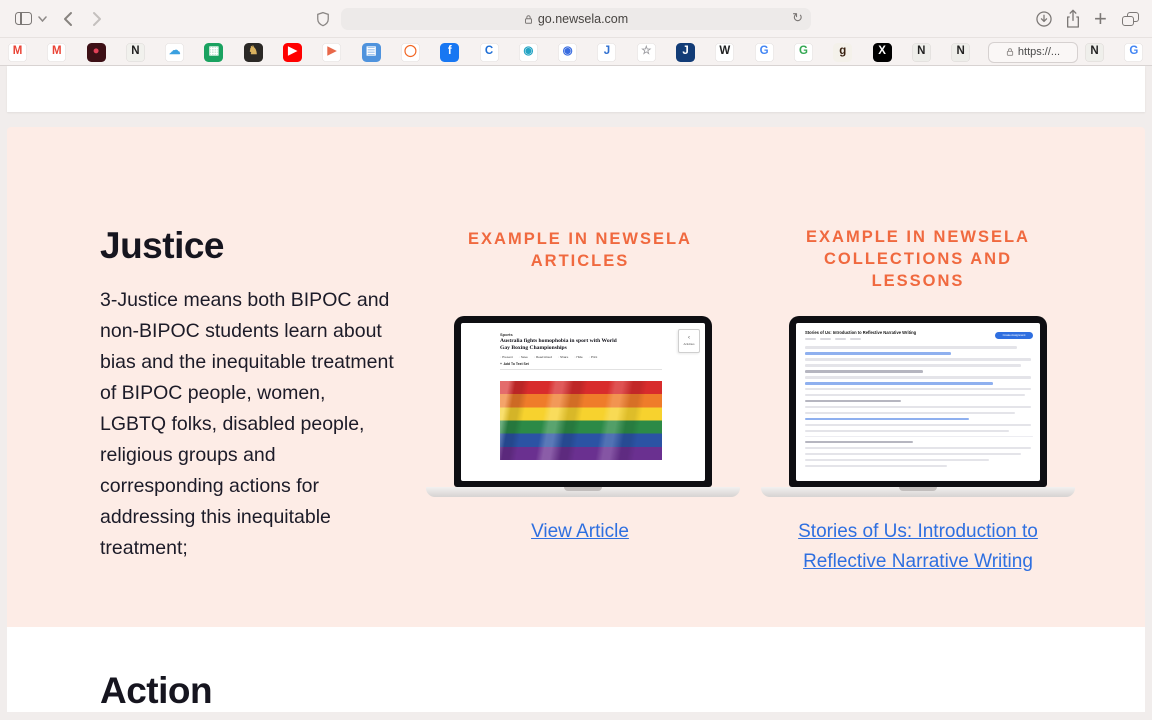 This screenshot has height=720, width=1152. I want to click on notion-icon-3: N, so click(961, 52).